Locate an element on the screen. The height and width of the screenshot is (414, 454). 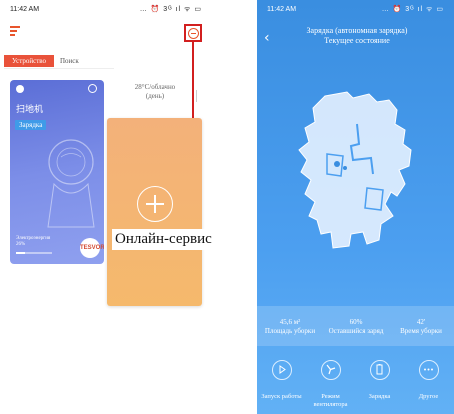
other-button: Другое is located at coordinates (428, 380).